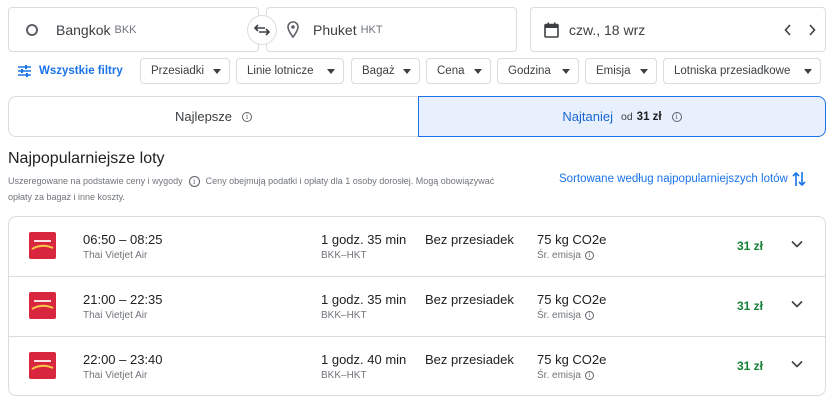  I want to click on swap-button, so click(262, 30).